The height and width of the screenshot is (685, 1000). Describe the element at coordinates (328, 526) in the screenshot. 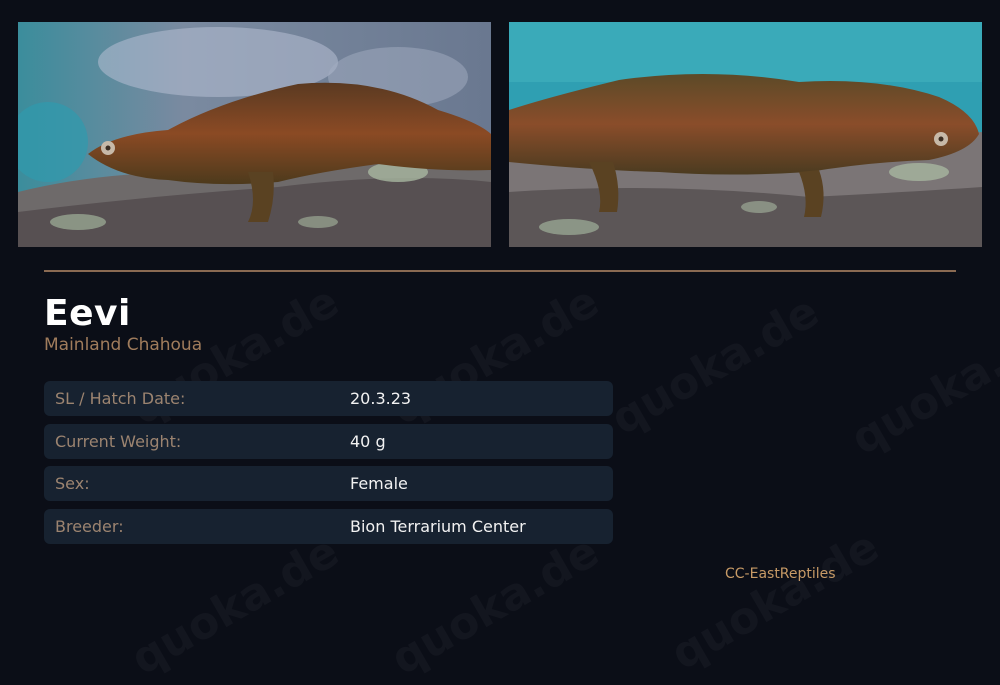

I see `detail-row-breeder: Breeder: Bion Terrarium Center` at that location.